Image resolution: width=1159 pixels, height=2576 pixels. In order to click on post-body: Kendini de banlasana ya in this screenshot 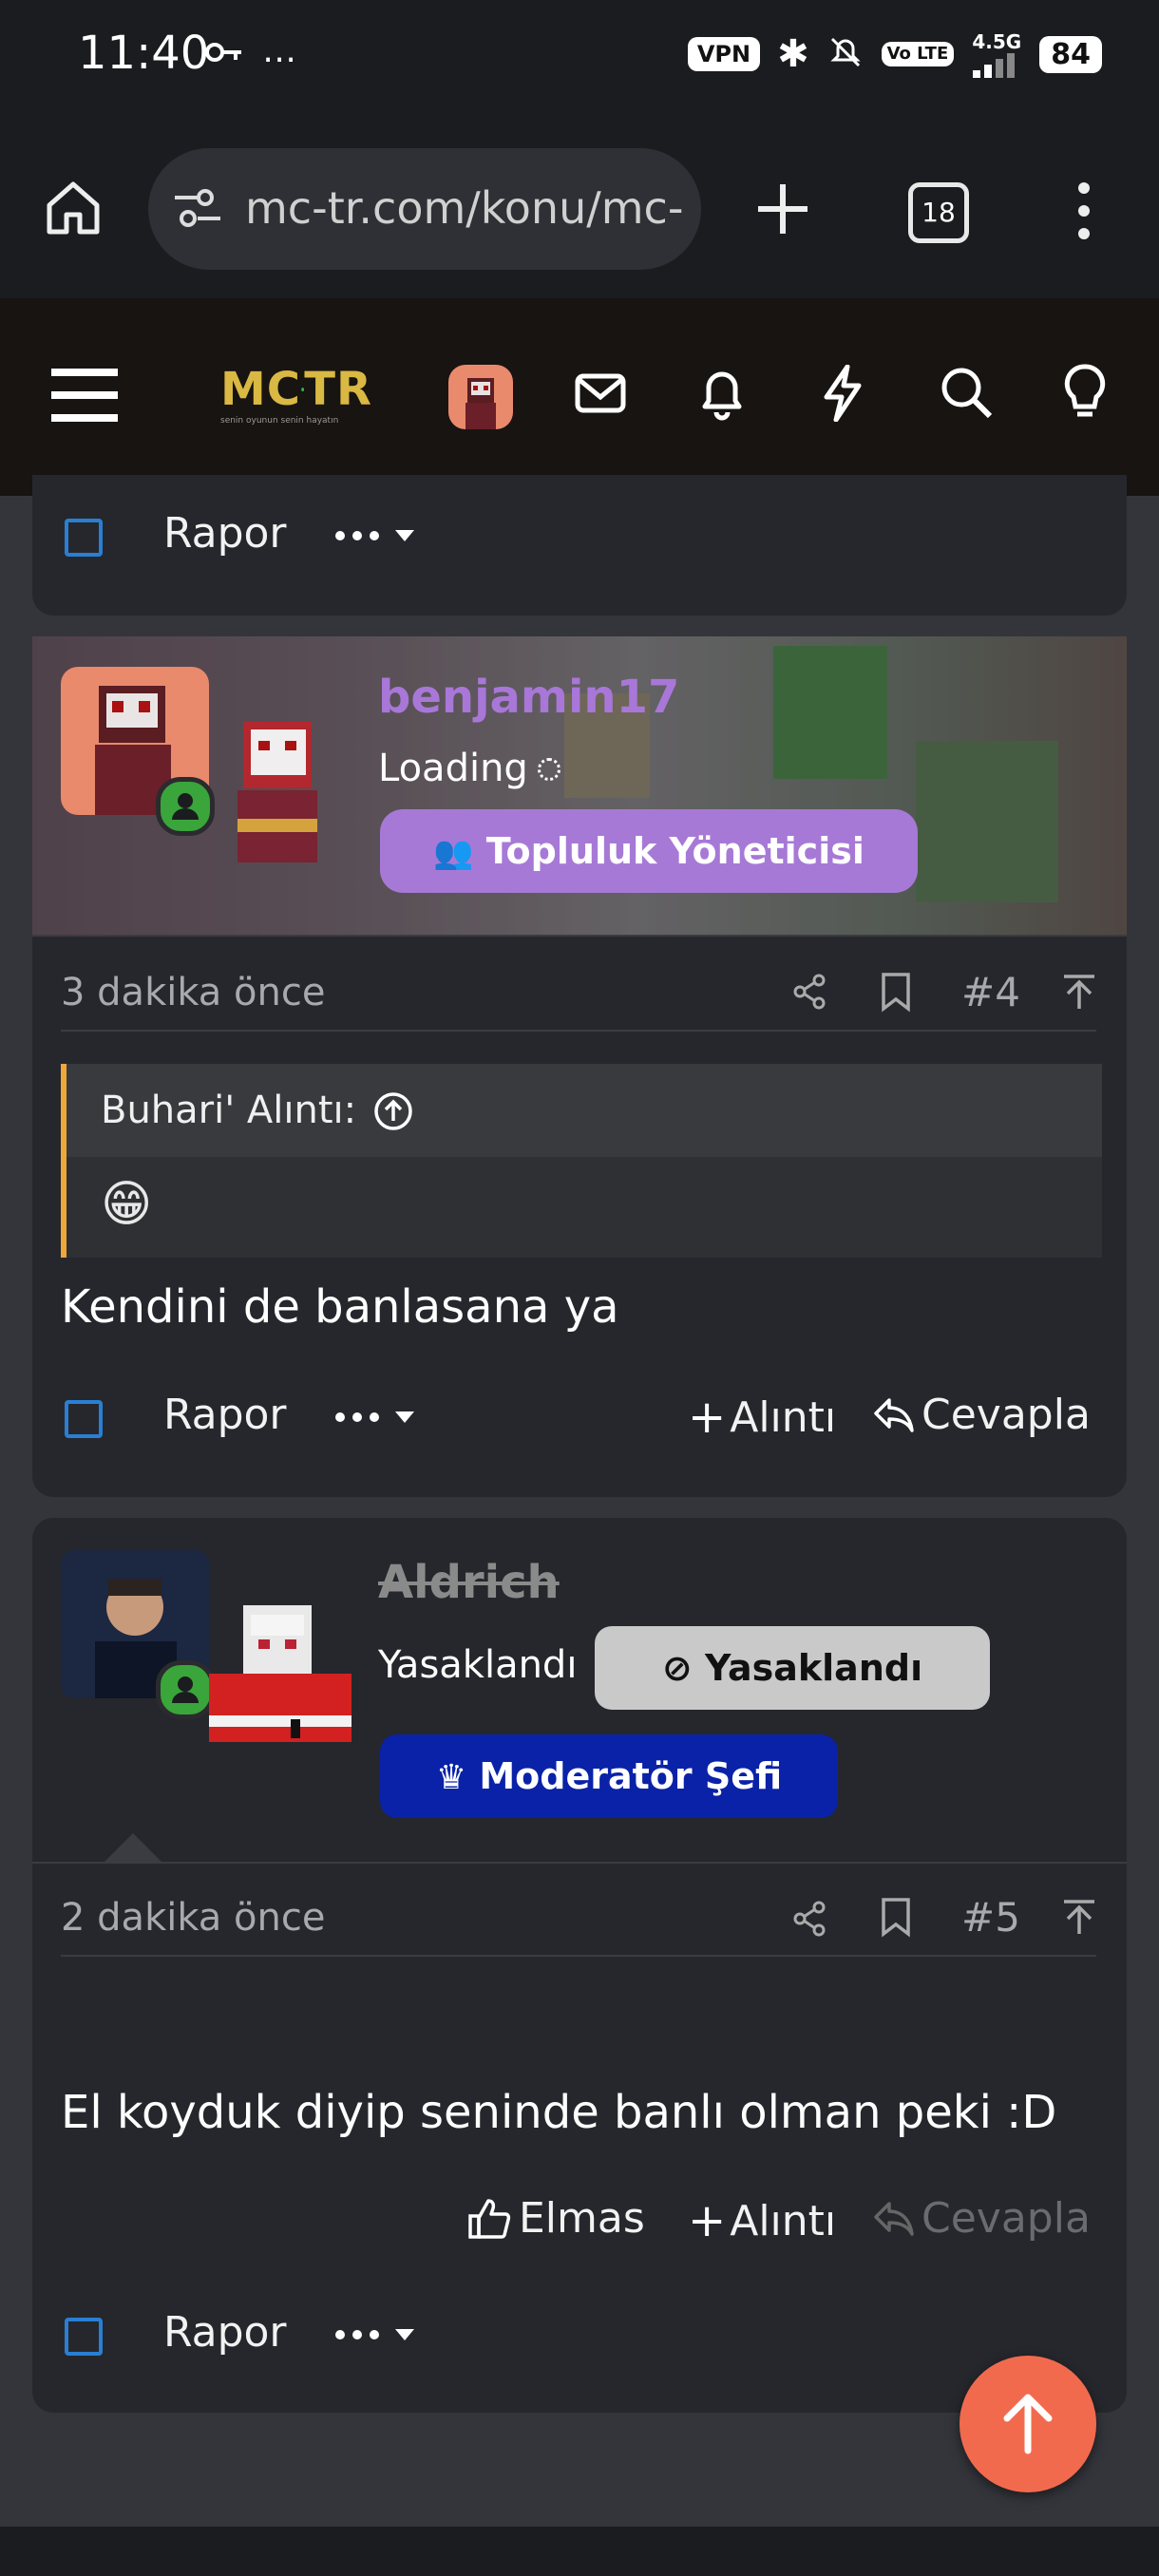, I will do `click(340, 1307)`.